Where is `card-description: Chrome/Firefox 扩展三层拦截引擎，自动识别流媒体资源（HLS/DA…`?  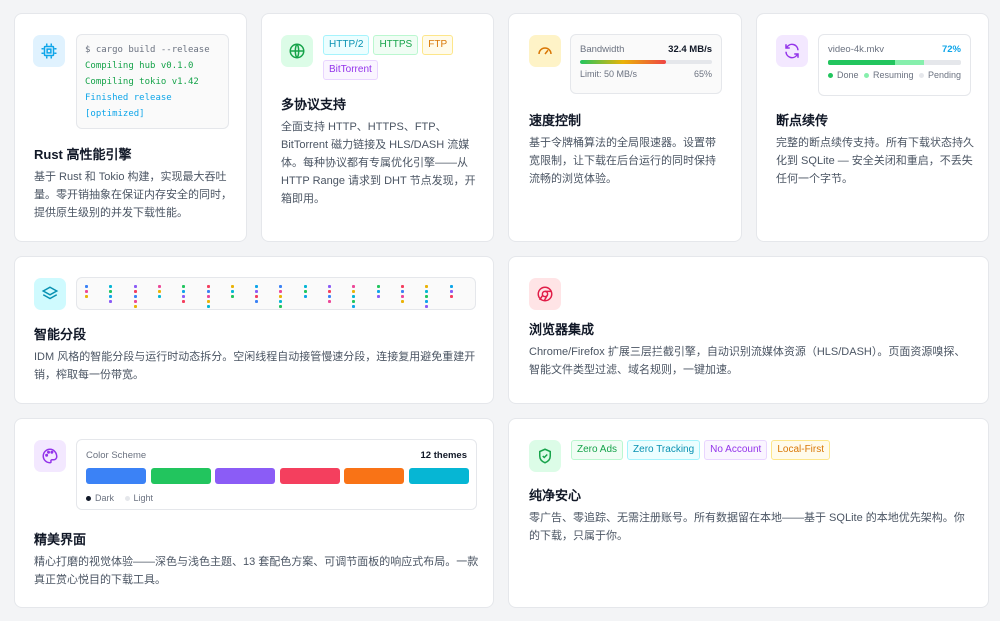 card-description: Chrome/Firefox 扩展三层拦截引擎，自动识别流媒体资源（HLS/DA… is located at coordinates (747, 361).